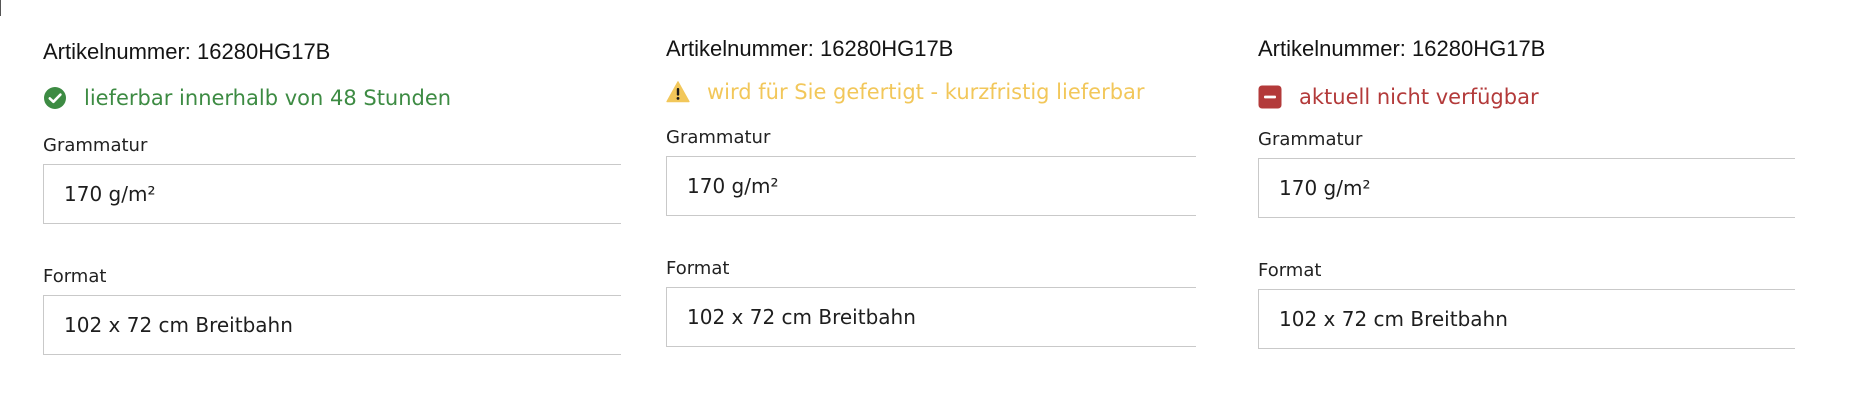 This screenshot has width=1854, height=412. What do you see at coordinates (678, 92) in the screenshot?
I see `warning-triangle-icon` at bounding box center [678, 92].